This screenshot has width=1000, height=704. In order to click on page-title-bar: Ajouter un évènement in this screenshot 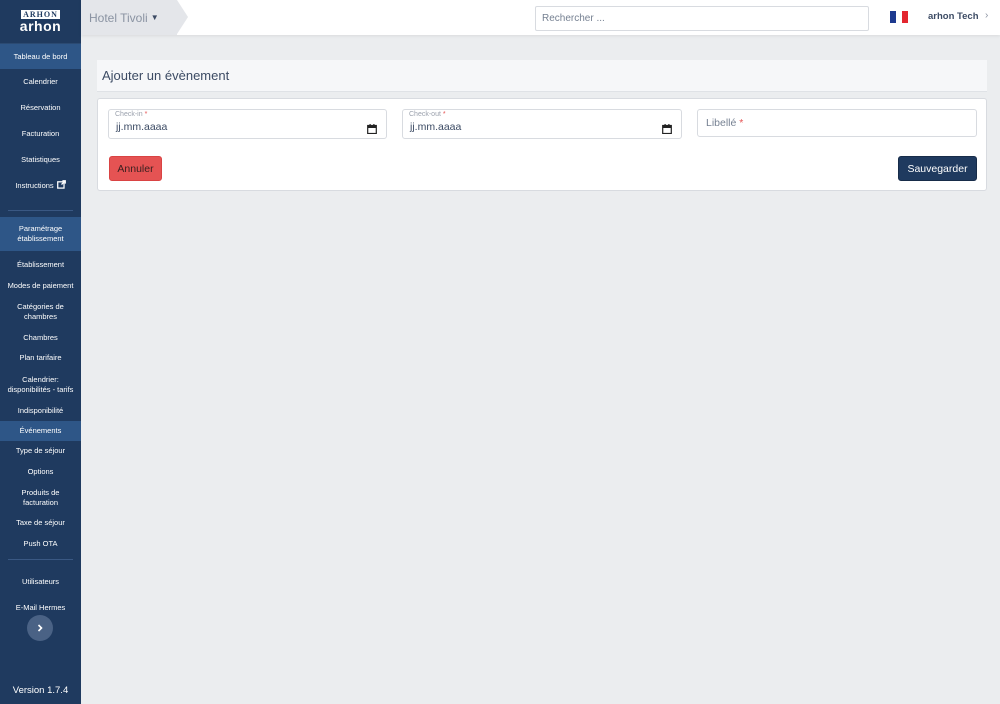, I will do `click(542, 76)`.